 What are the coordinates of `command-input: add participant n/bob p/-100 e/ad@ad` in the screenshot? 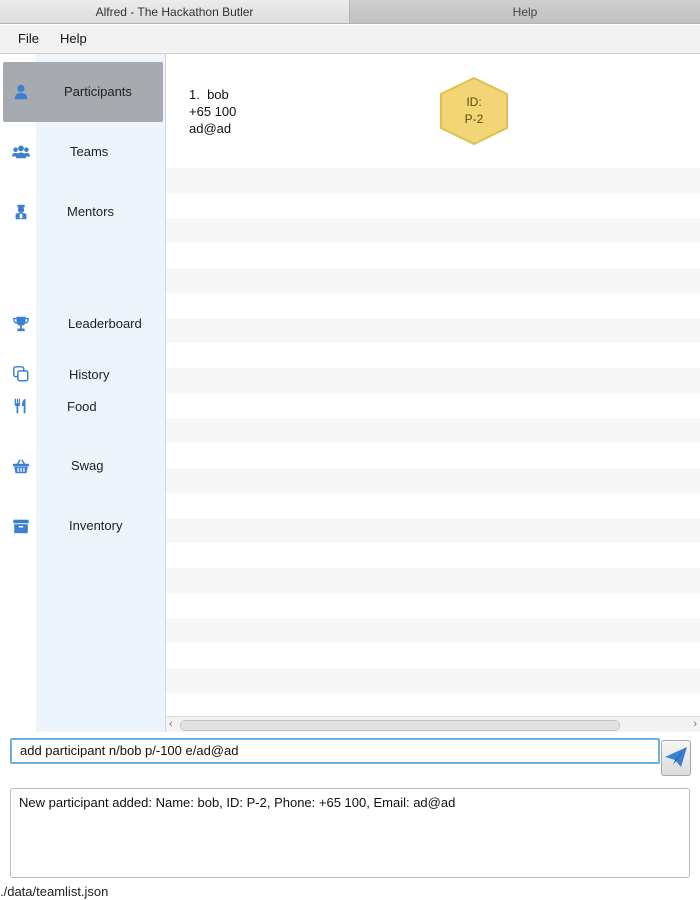 It's located at (335, 751).